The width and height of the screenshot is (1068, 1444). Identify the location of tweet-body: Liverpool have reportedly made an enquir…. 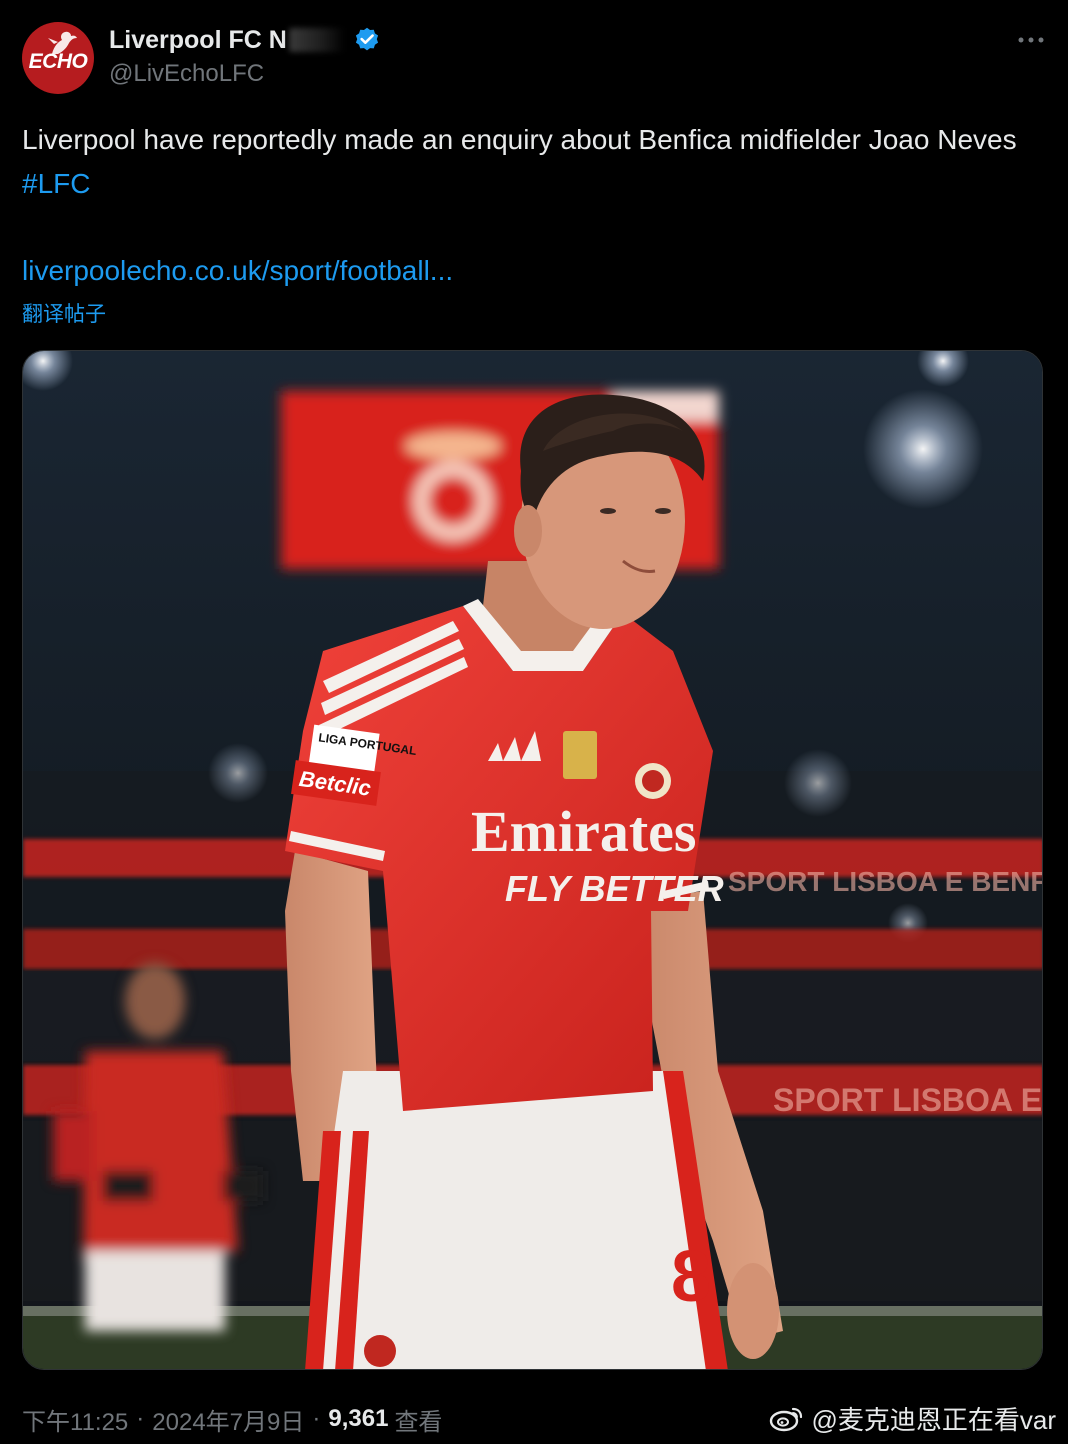
(519, 139).